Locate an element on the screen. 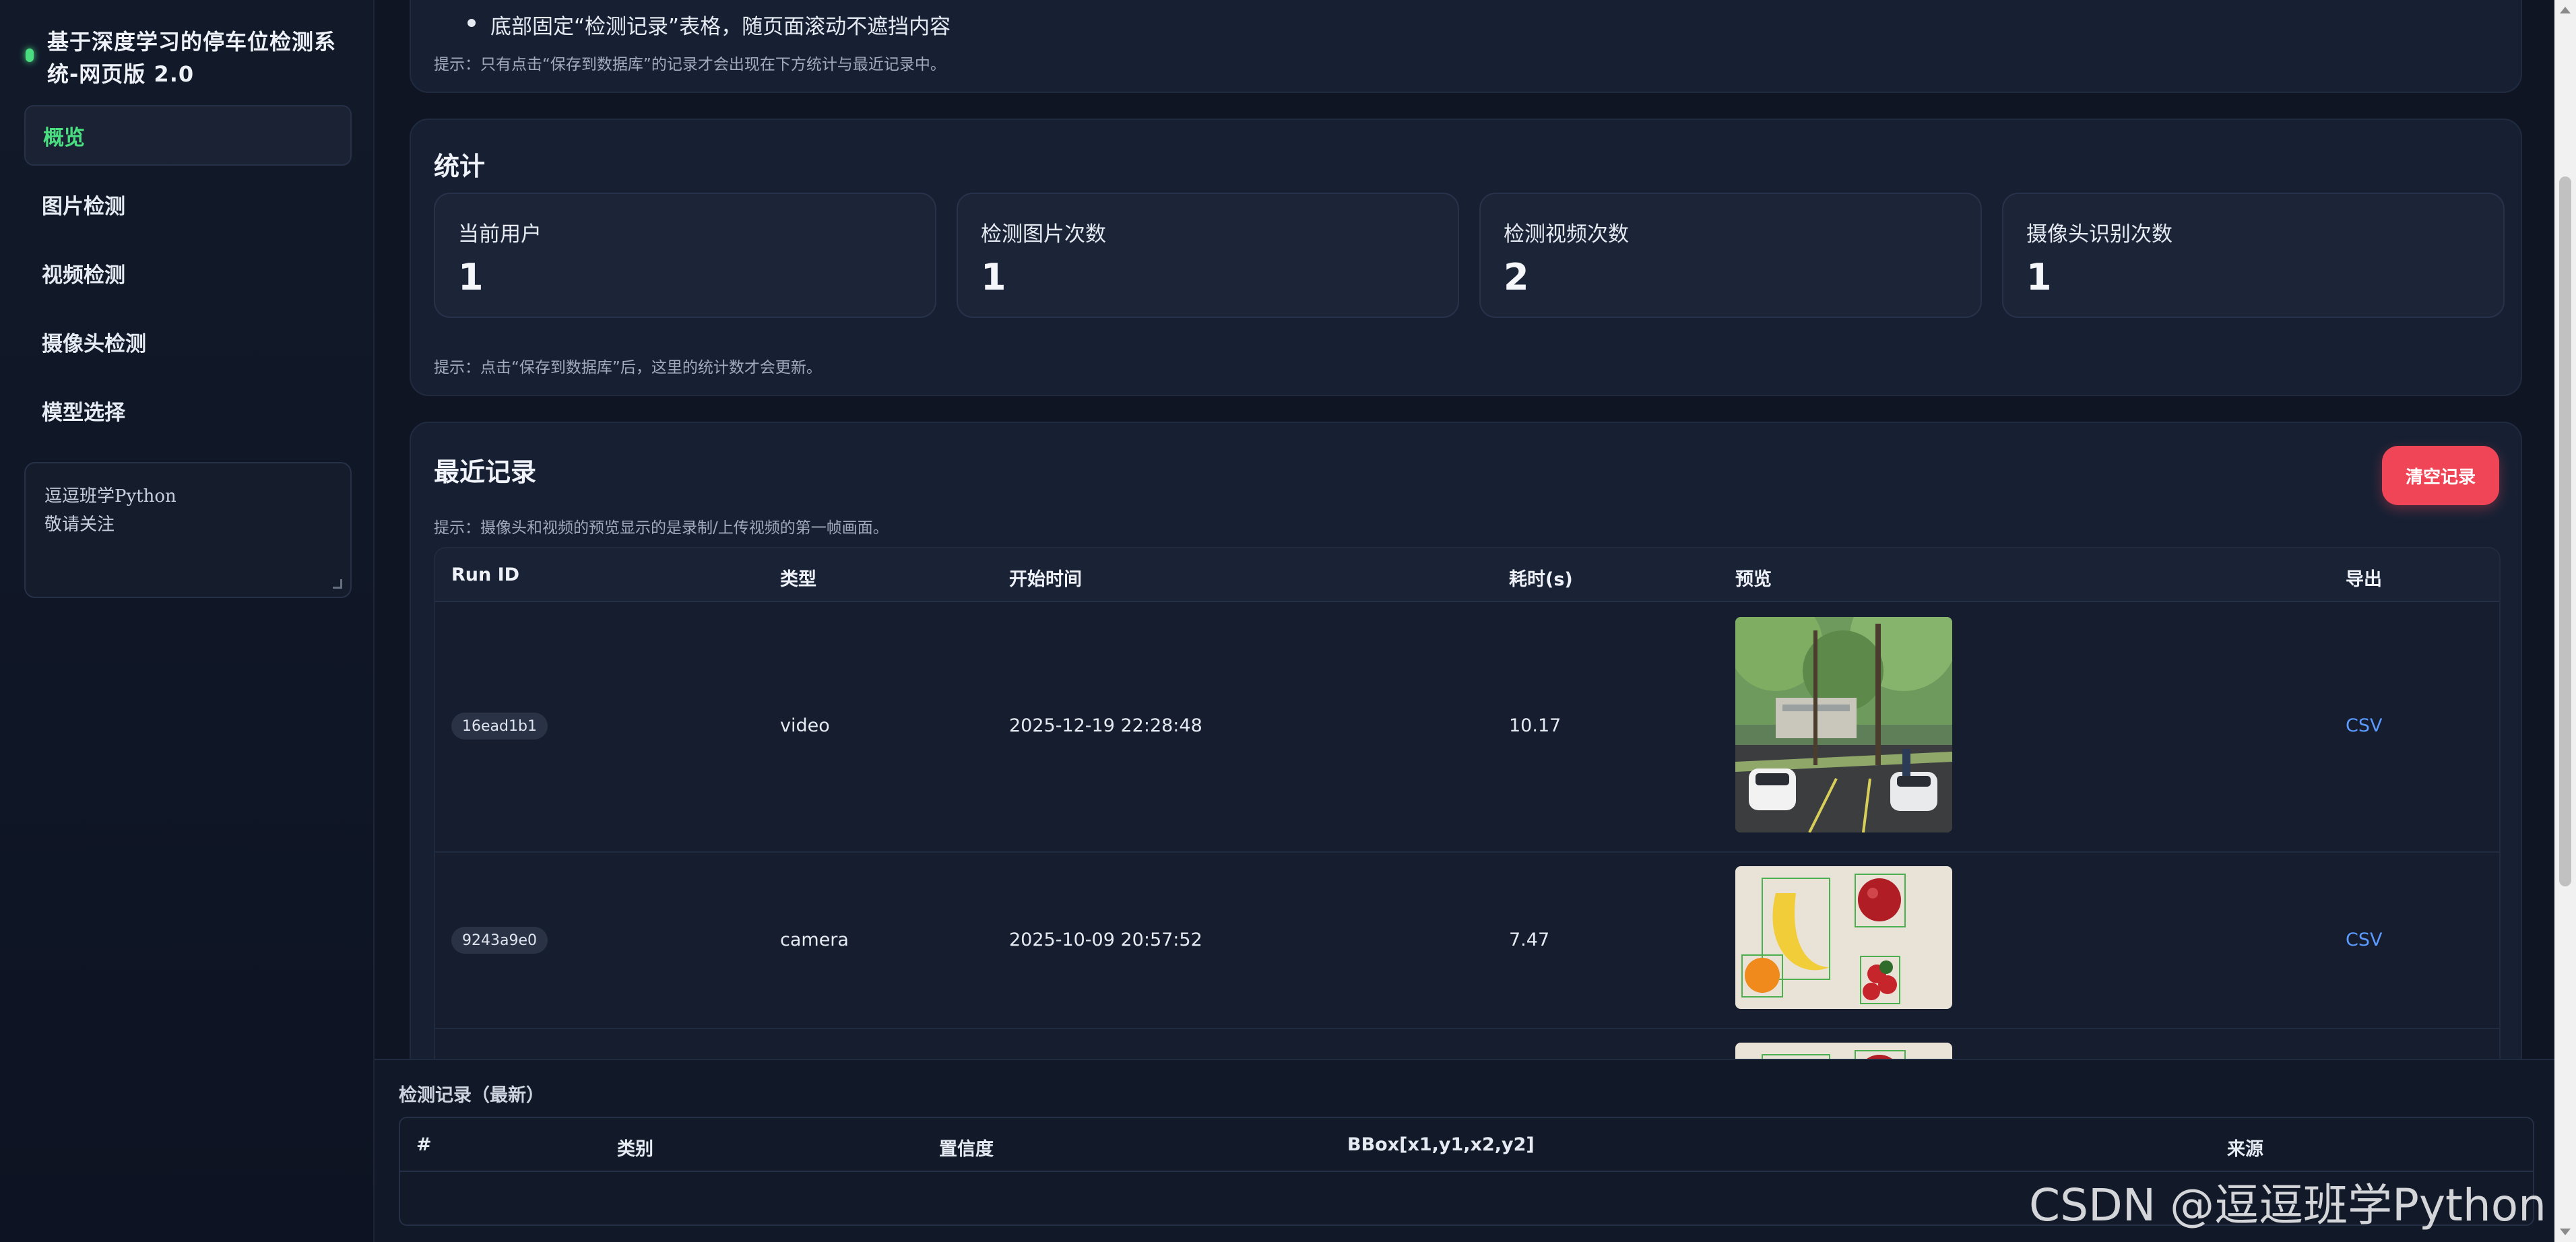 Image resolution: width=2576 pixels, height=1242 pixels. table-header: Run ID 类型 开始时间 耗时(s) 预览 导出 is located at coordinates (1467, 575).